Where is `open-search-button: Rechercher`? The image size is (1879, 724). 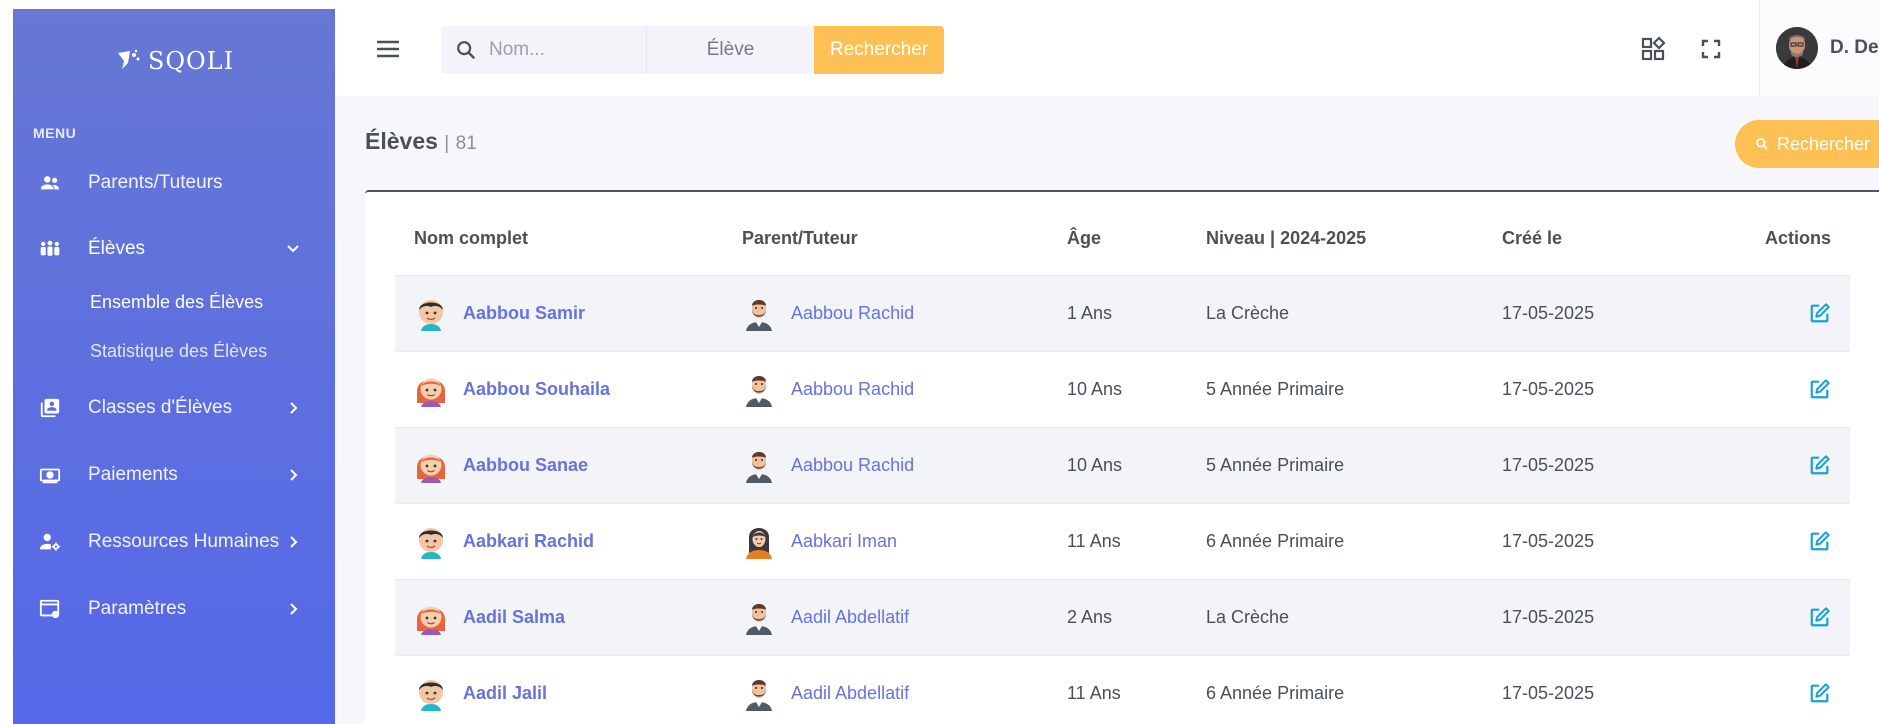 open-search-button: Rechercher is located at coordinates (1807, 144).